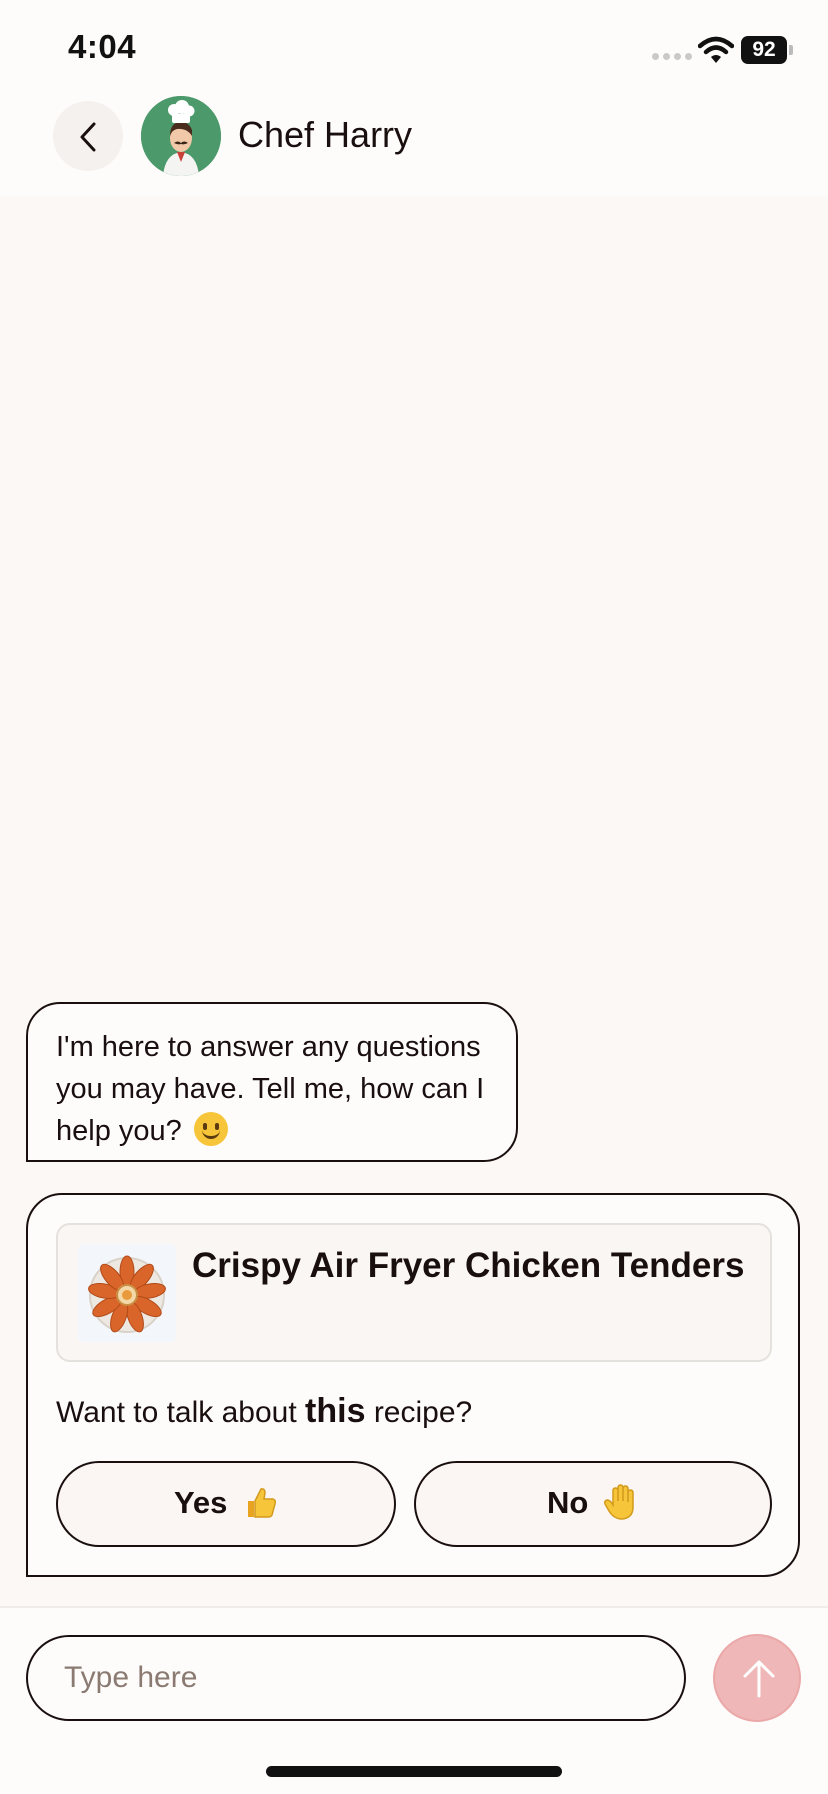  I want to click on no-label: No, so click(568, 1502).